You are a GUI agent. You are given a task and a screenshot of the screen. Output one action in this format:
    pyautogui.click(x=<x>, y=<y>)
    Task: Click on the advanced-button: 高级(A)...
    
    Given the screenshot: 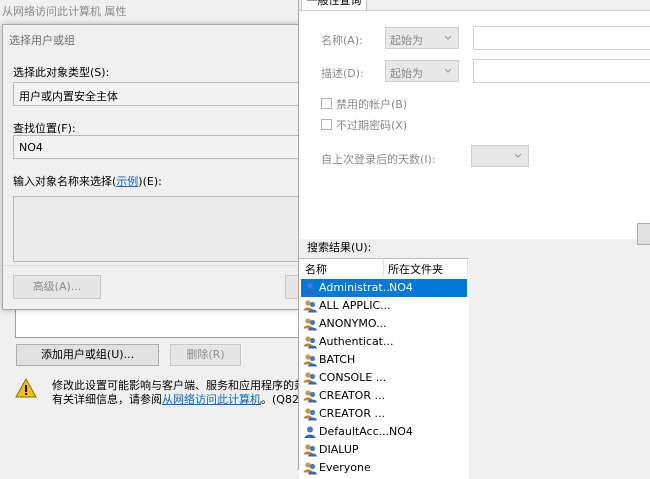 What is the action you would take?
    pyautogui.click(x=57, y=287)
    